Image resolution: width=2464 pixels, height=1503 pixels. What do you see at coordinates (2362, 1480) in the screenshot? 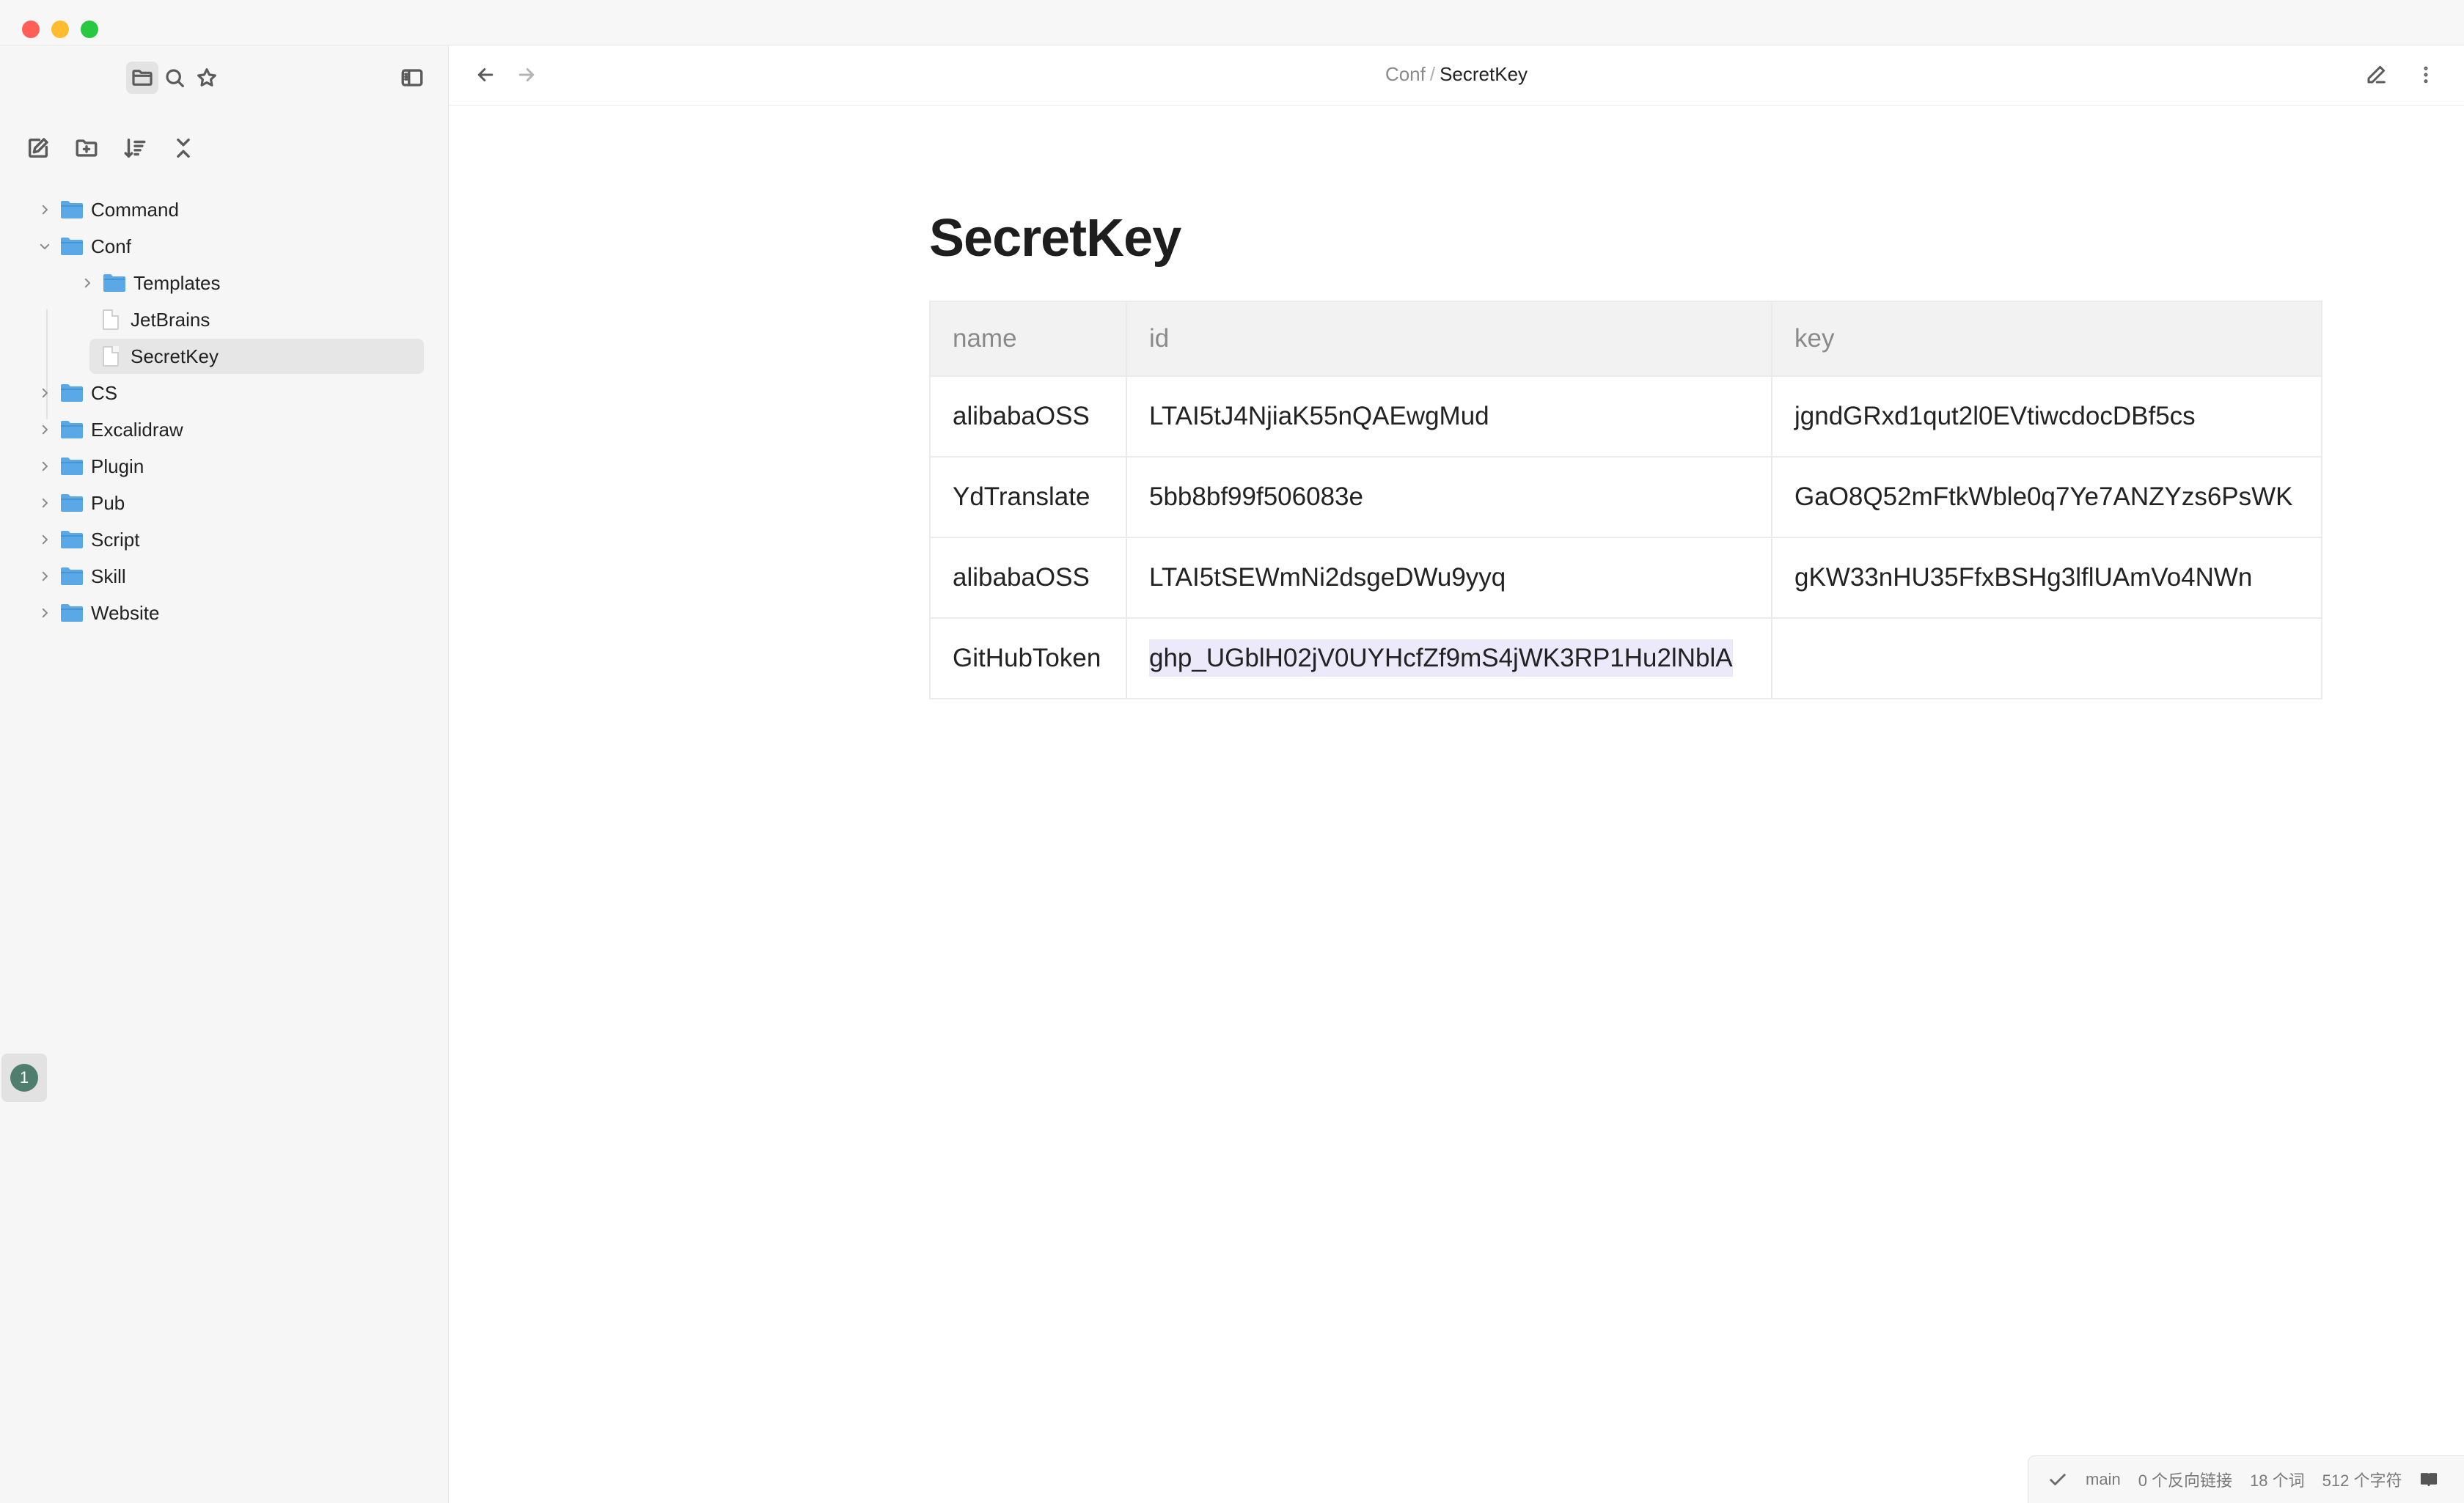
I see `char-count: 512 个字符` at bounding box center [2362, 1480].